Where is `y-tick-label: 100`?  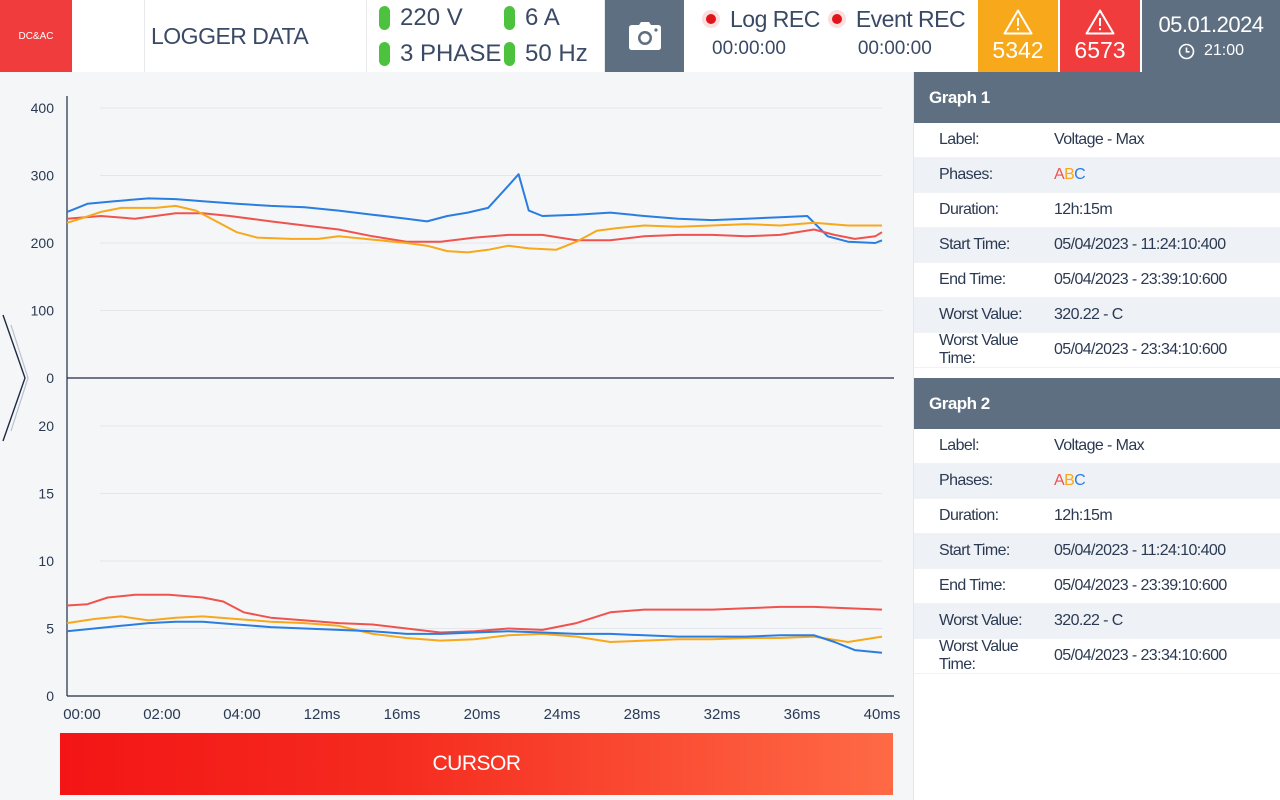 y-tick-label: 100 is located at coordinates (43, 311).